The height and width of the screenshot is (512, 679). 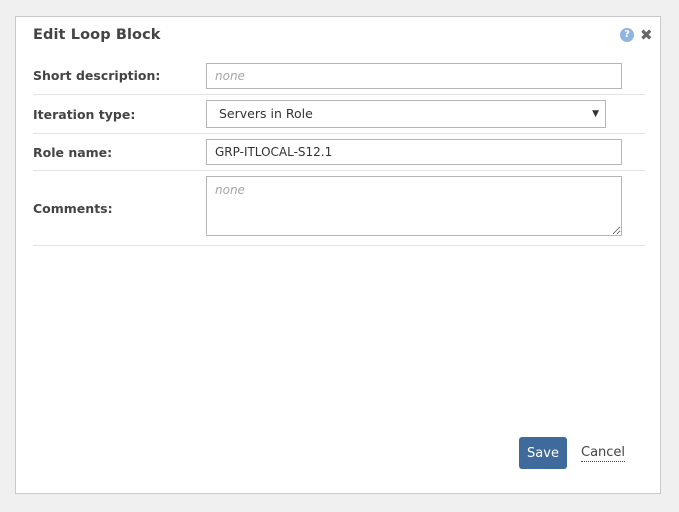 What do you see at coordinates (84, 114) in the screenshot?
I see `iteration-type-label: Iteration type:` at bounding box center [84, 114].